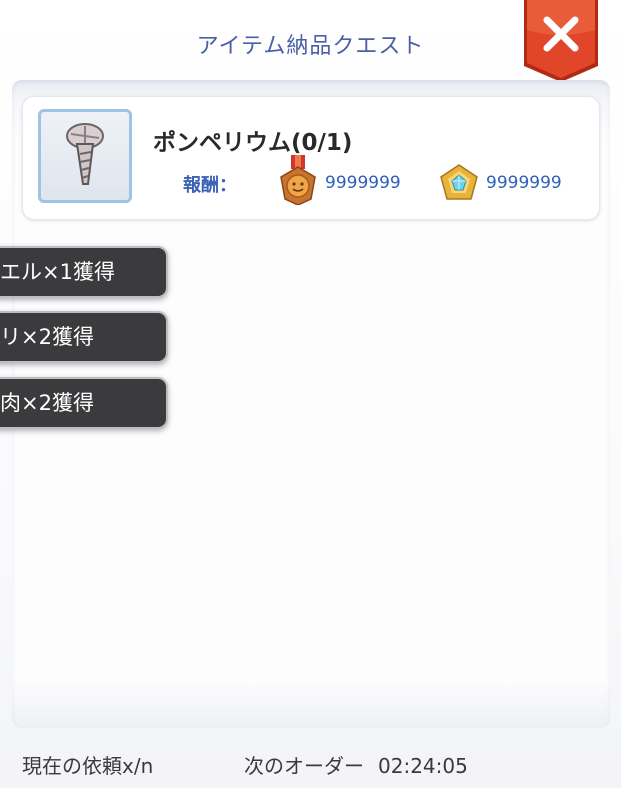 The image size is (621, 788). I want to click on toast-notification: リ×2獲得, so click(84, 337).